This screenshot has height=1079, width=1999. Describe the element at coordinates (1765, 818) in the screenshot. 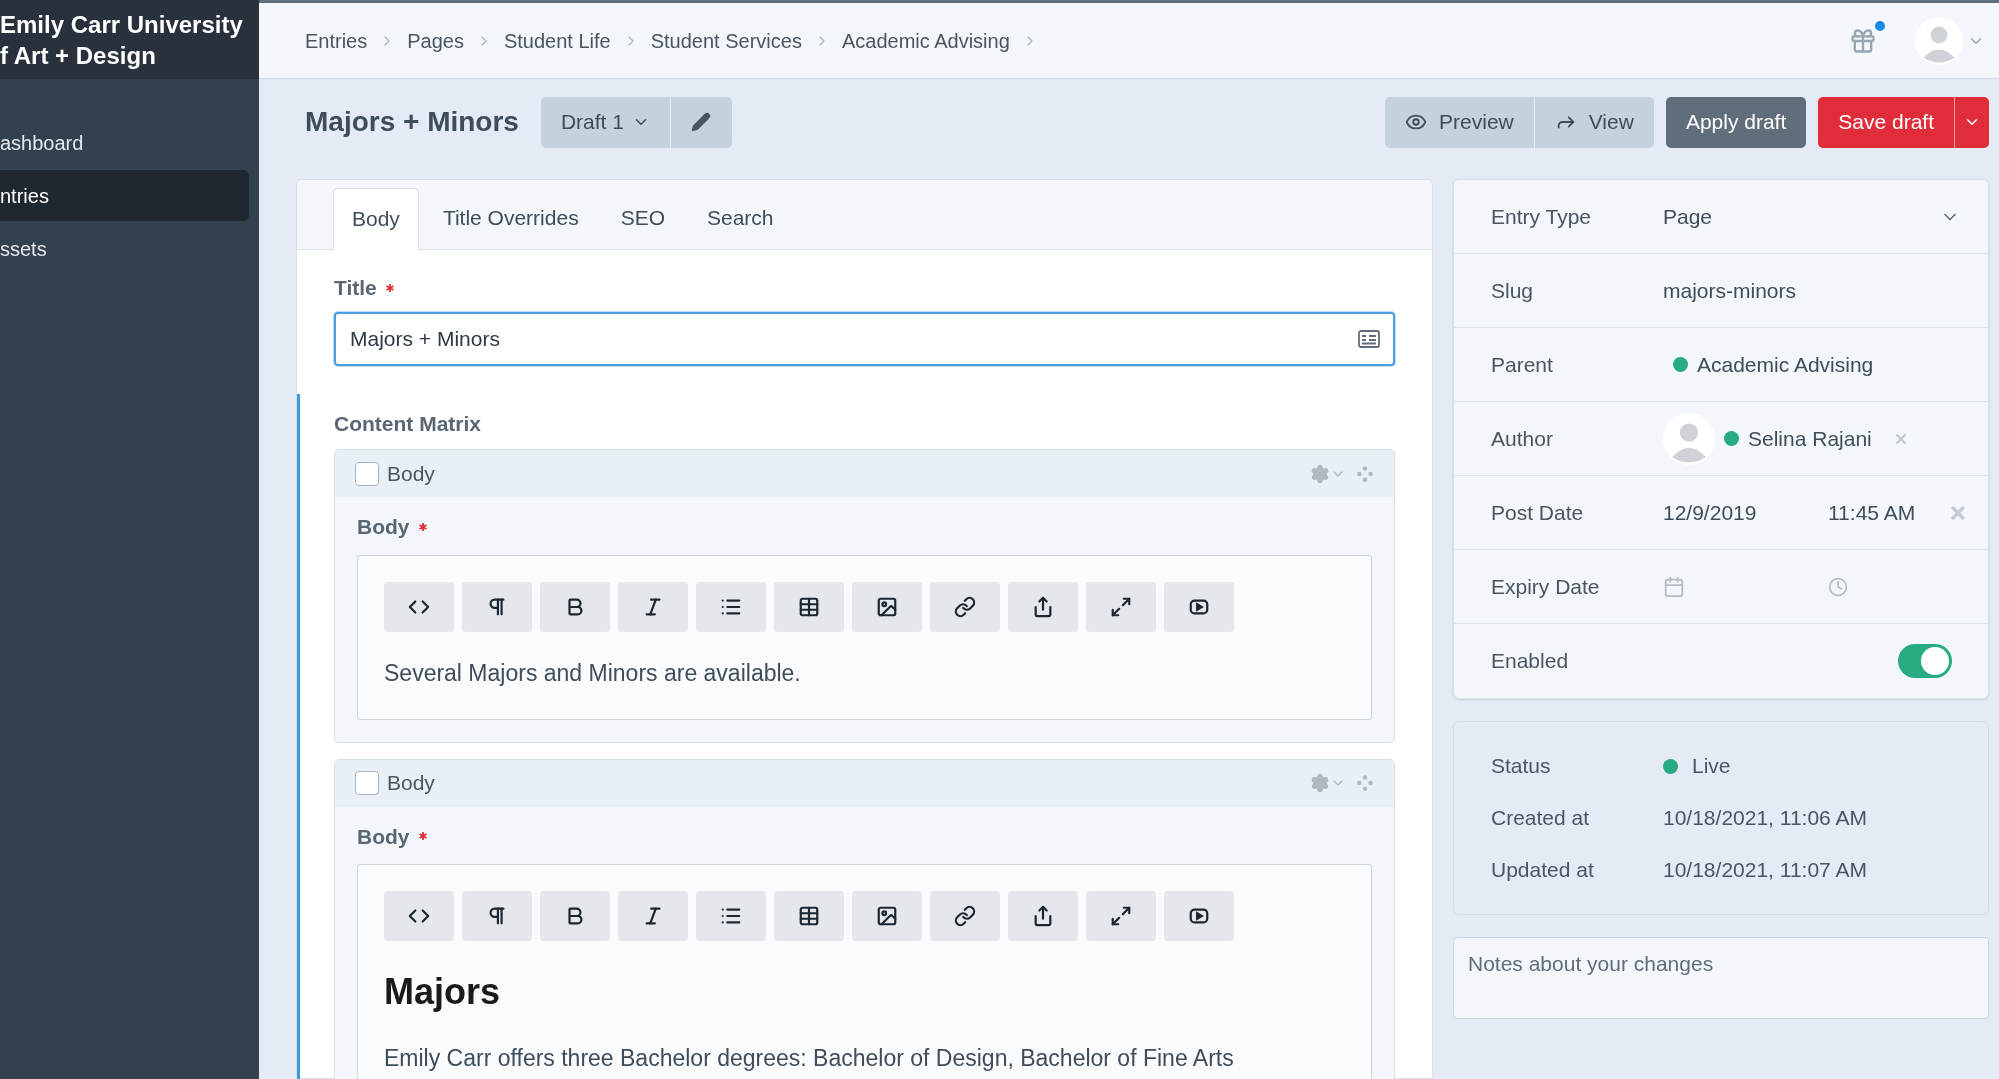

I see `status-value: 10/18/2021, 11:06 AM` at that location.